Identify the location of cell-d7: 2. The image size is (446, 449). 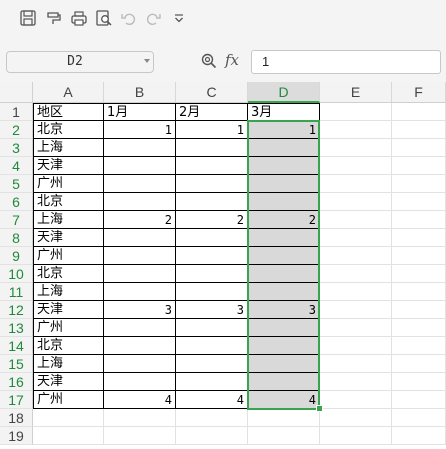
(284, 220).